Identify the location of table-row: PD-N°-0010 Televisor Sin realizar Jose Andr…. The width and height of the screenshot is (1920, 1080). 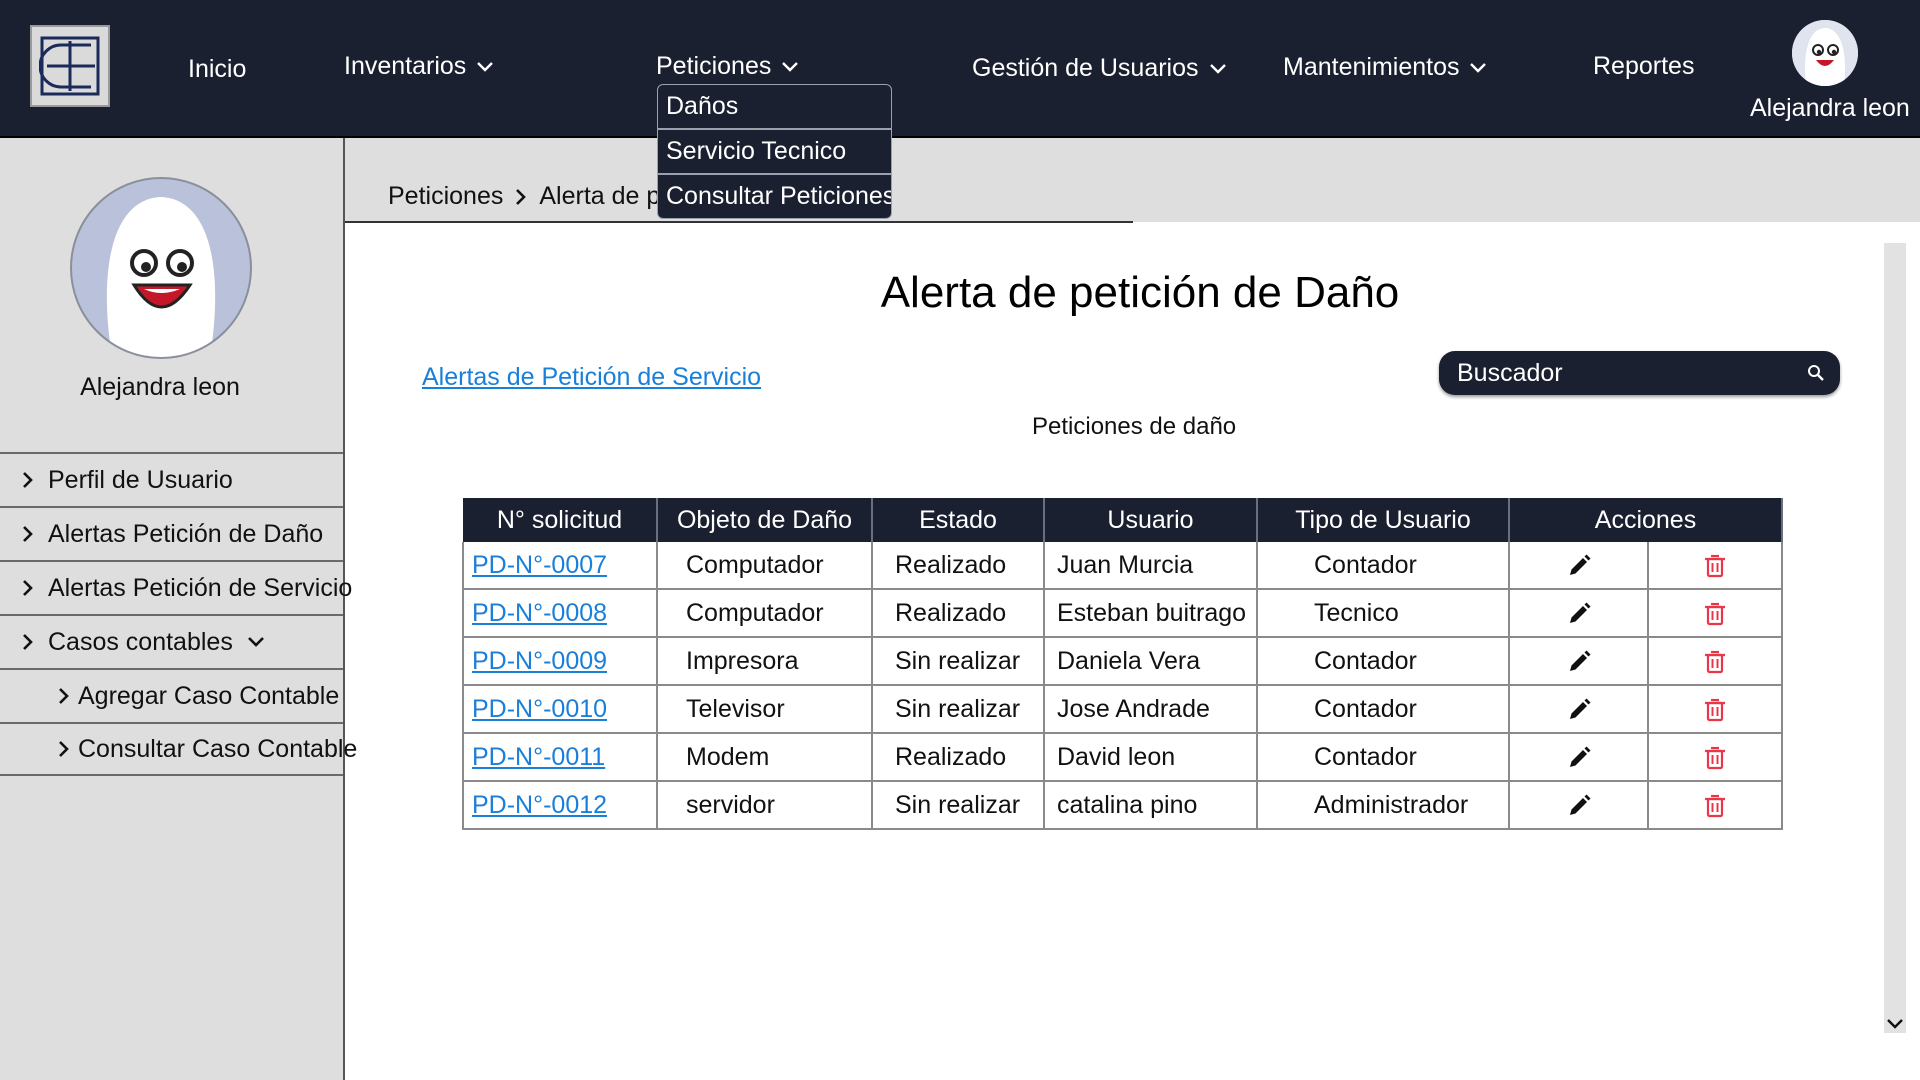
(1122, 709).